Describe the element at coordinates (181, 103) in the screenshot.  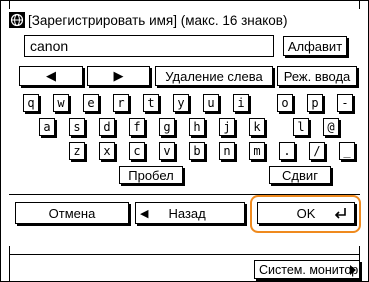
I see `key-y: y` at that location.